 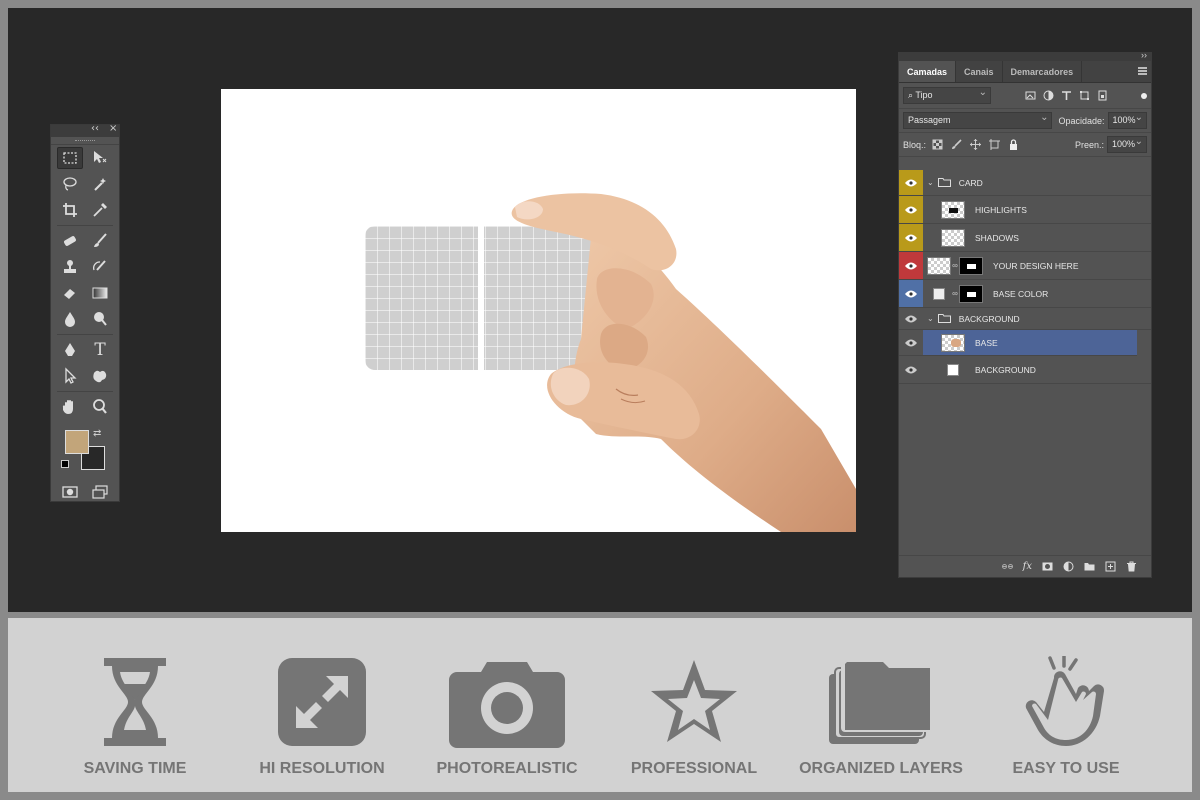 What do you see at coordinates (100, 184) in the screenshot?
I see `magic-wand-tool-icon` at bounding box center [100, 184].